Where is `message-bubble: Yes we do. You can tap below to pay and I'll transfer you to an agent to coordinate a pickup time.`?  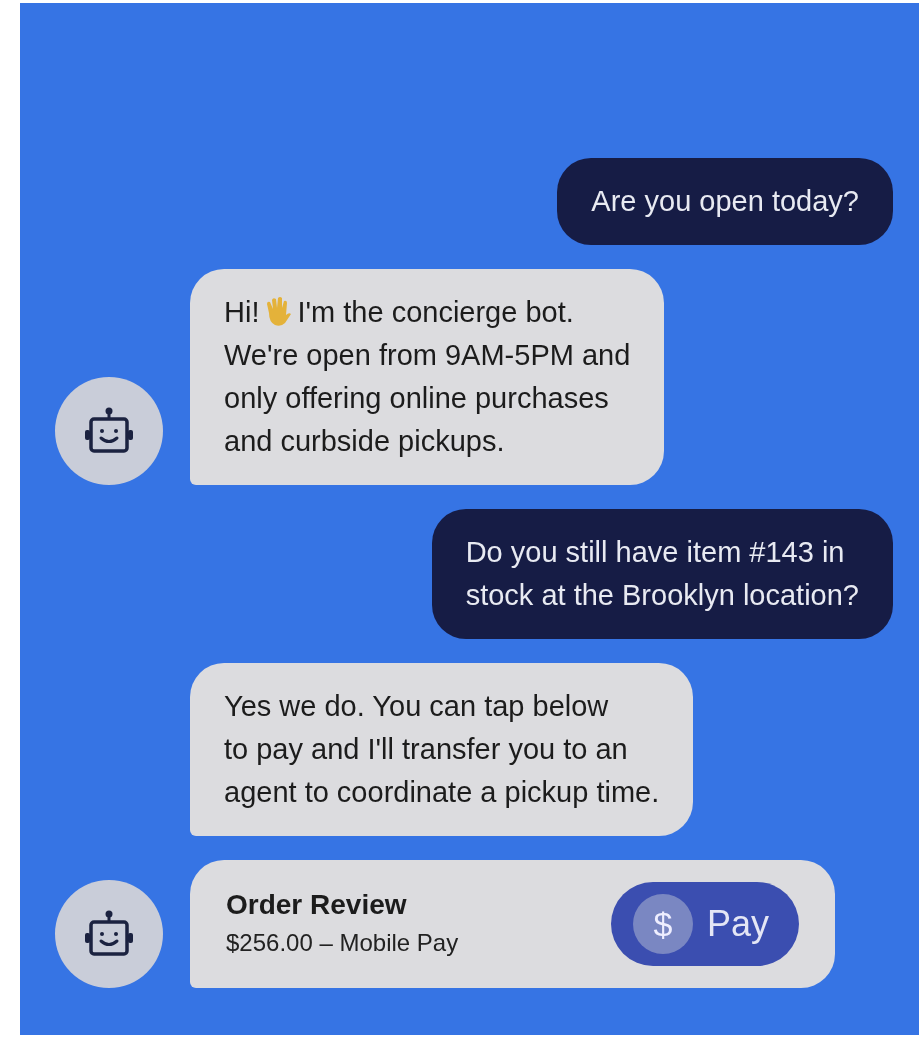 message-bubble: Yes we do. You can tap below to pay and I'll transfer you to an agent to coordinate a pickup time. is located at coordinates (442, 749).